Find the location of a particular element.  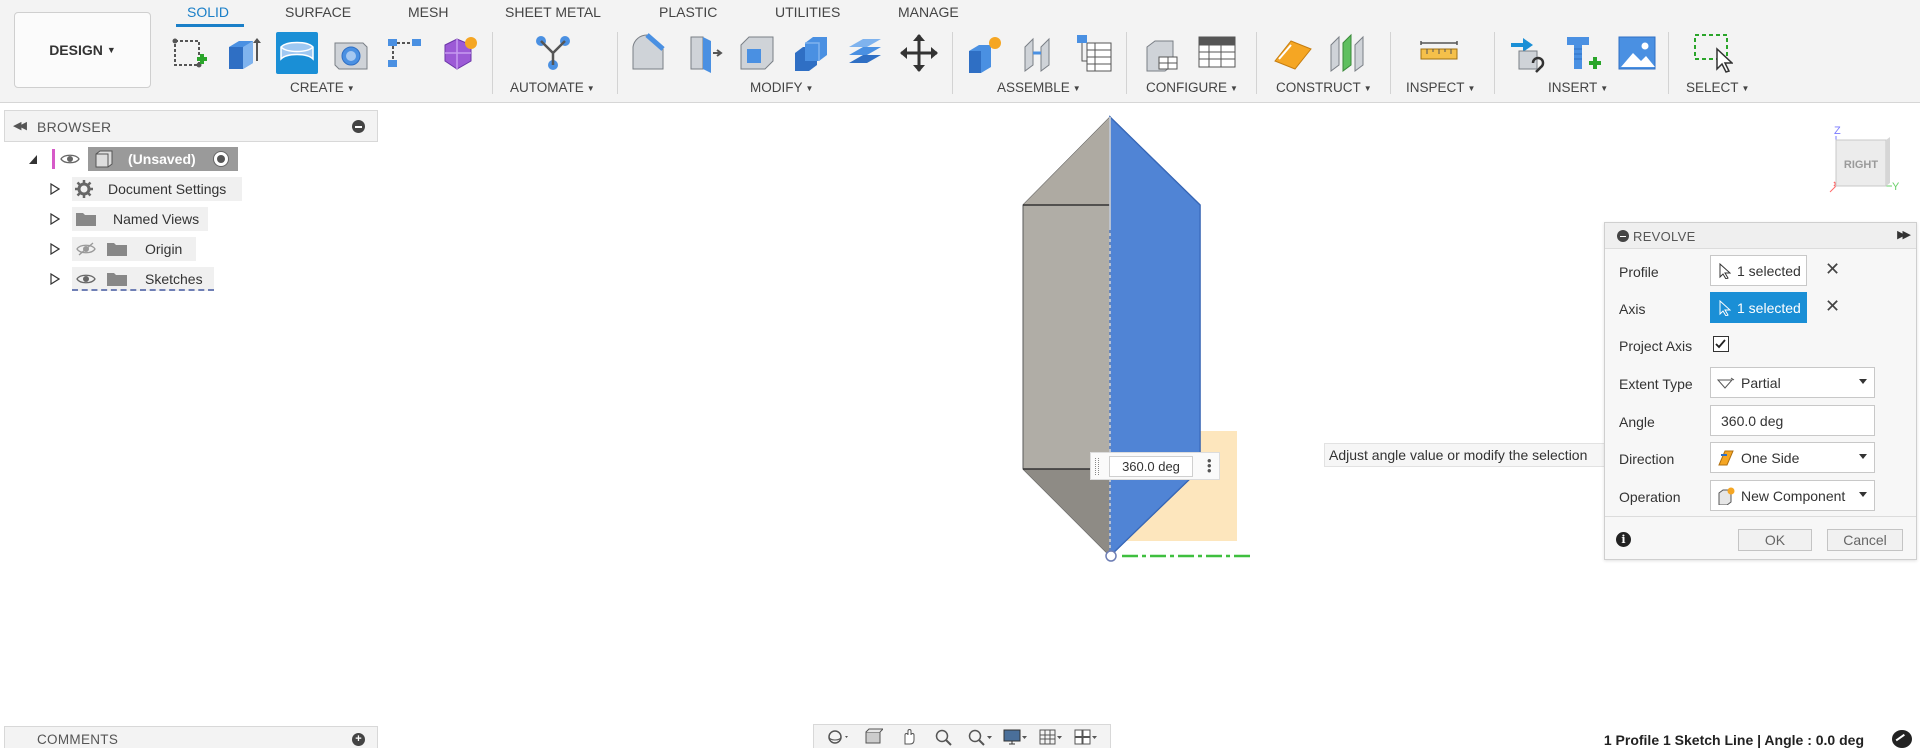

info-icon: i is located at coordinates (1623, 539).